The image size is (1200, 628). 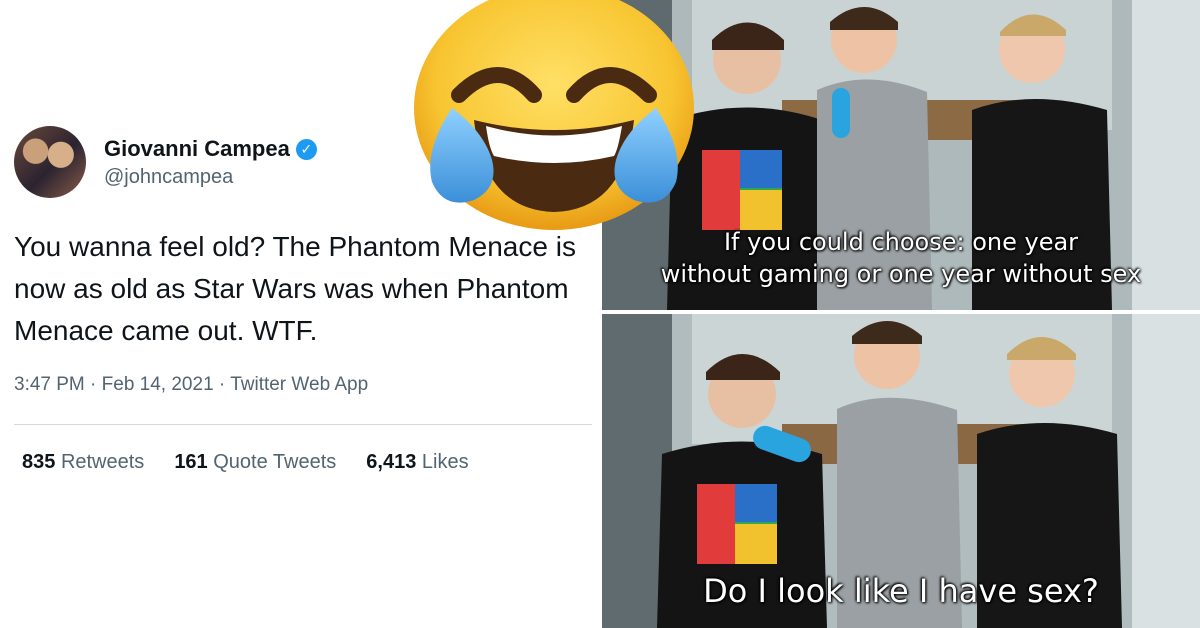 I want to click on author-row: Giovanni Campea ✓, so click(x=210, y=149).